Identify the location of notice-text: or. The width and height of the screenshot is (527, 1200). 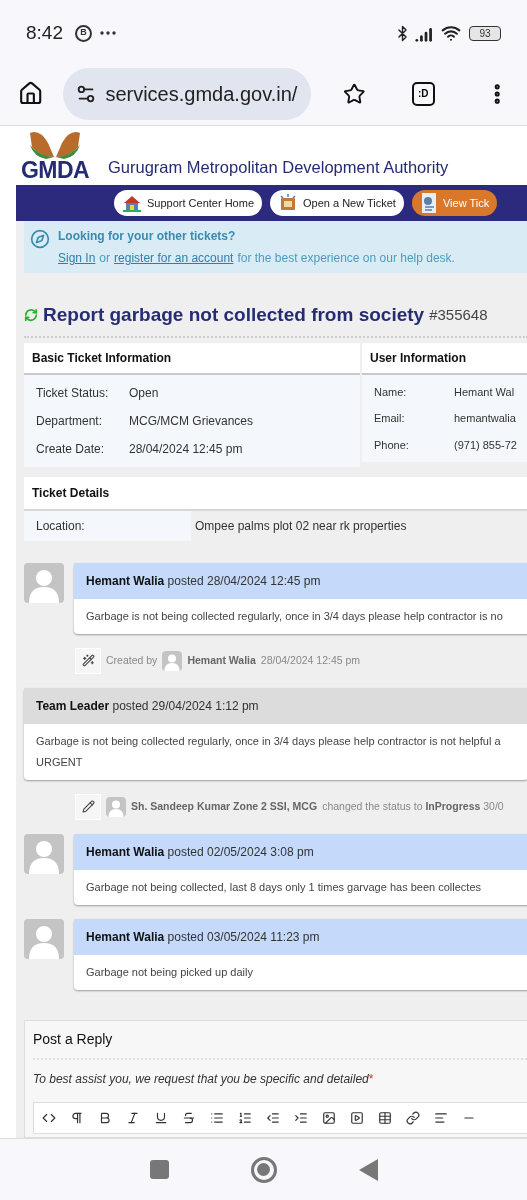
(105, 258).